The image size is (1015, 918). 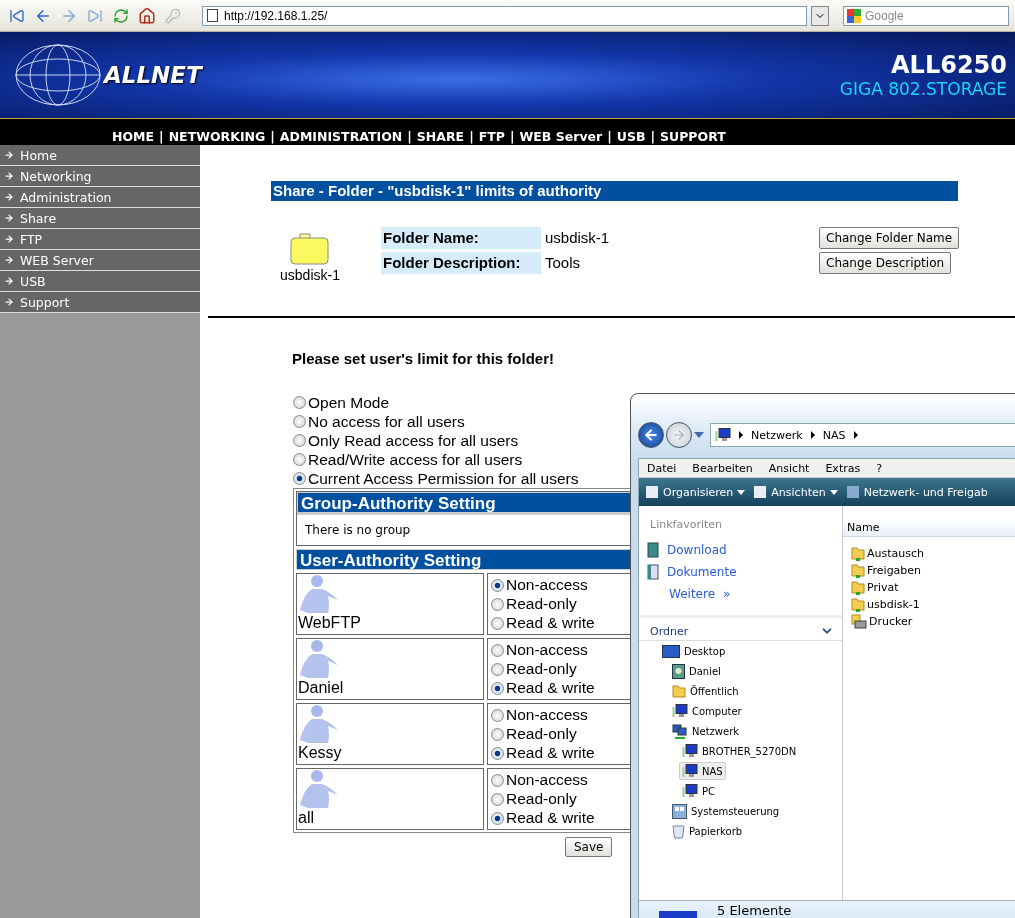 I want to click on nav-link: SUPPORT, so click(x=693, y=136).